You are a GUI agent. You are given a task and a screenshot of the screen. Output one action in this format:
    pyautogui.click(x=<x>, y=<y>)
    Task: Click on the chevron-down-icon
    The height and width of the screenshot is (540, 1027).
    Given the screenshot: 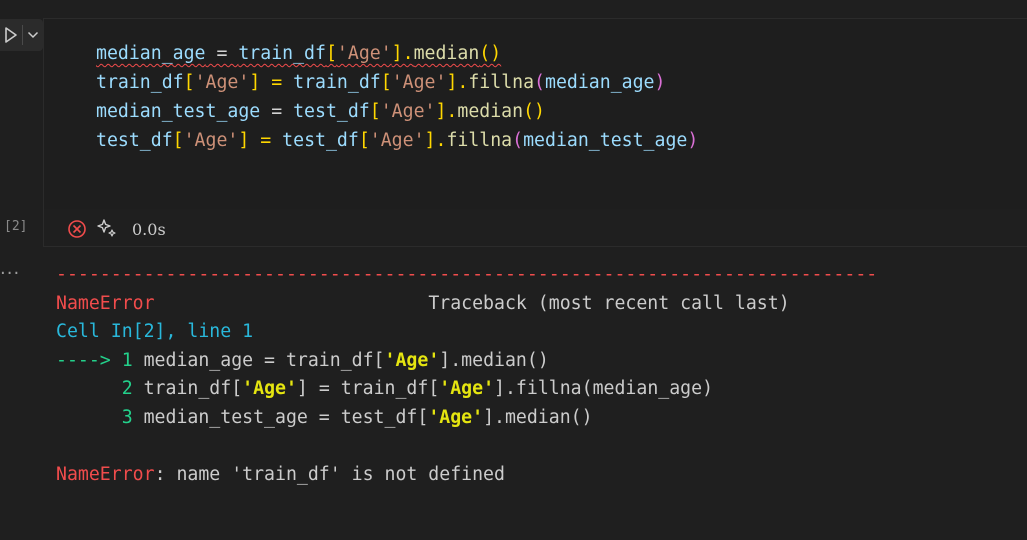 What is the action you would take?
    pyautogui.click(x=33, y=35)
    